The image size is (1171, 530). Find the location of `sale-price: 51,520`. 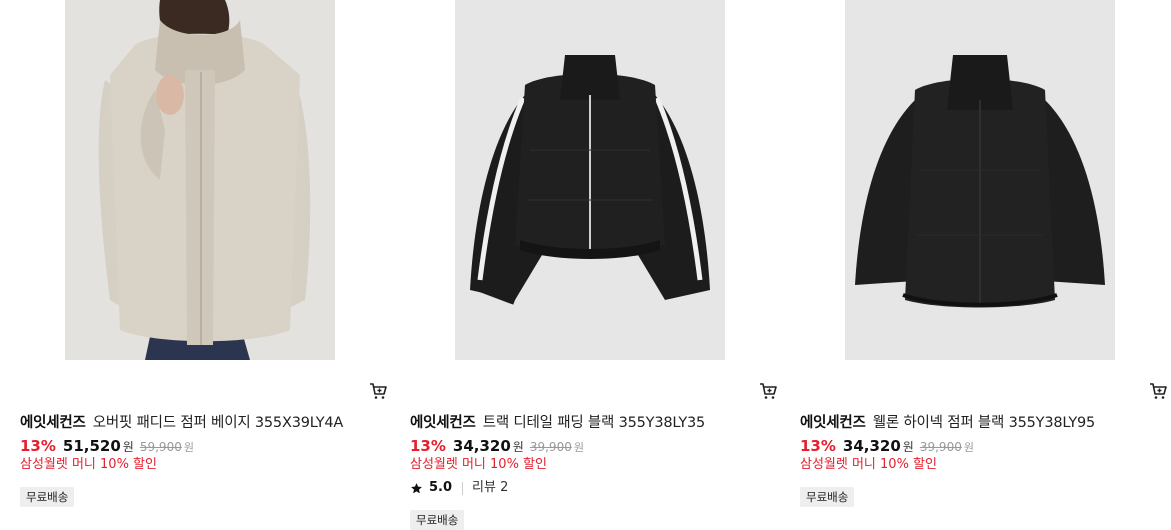

sale-price: 51,520 is located at coordinates (91, 446).